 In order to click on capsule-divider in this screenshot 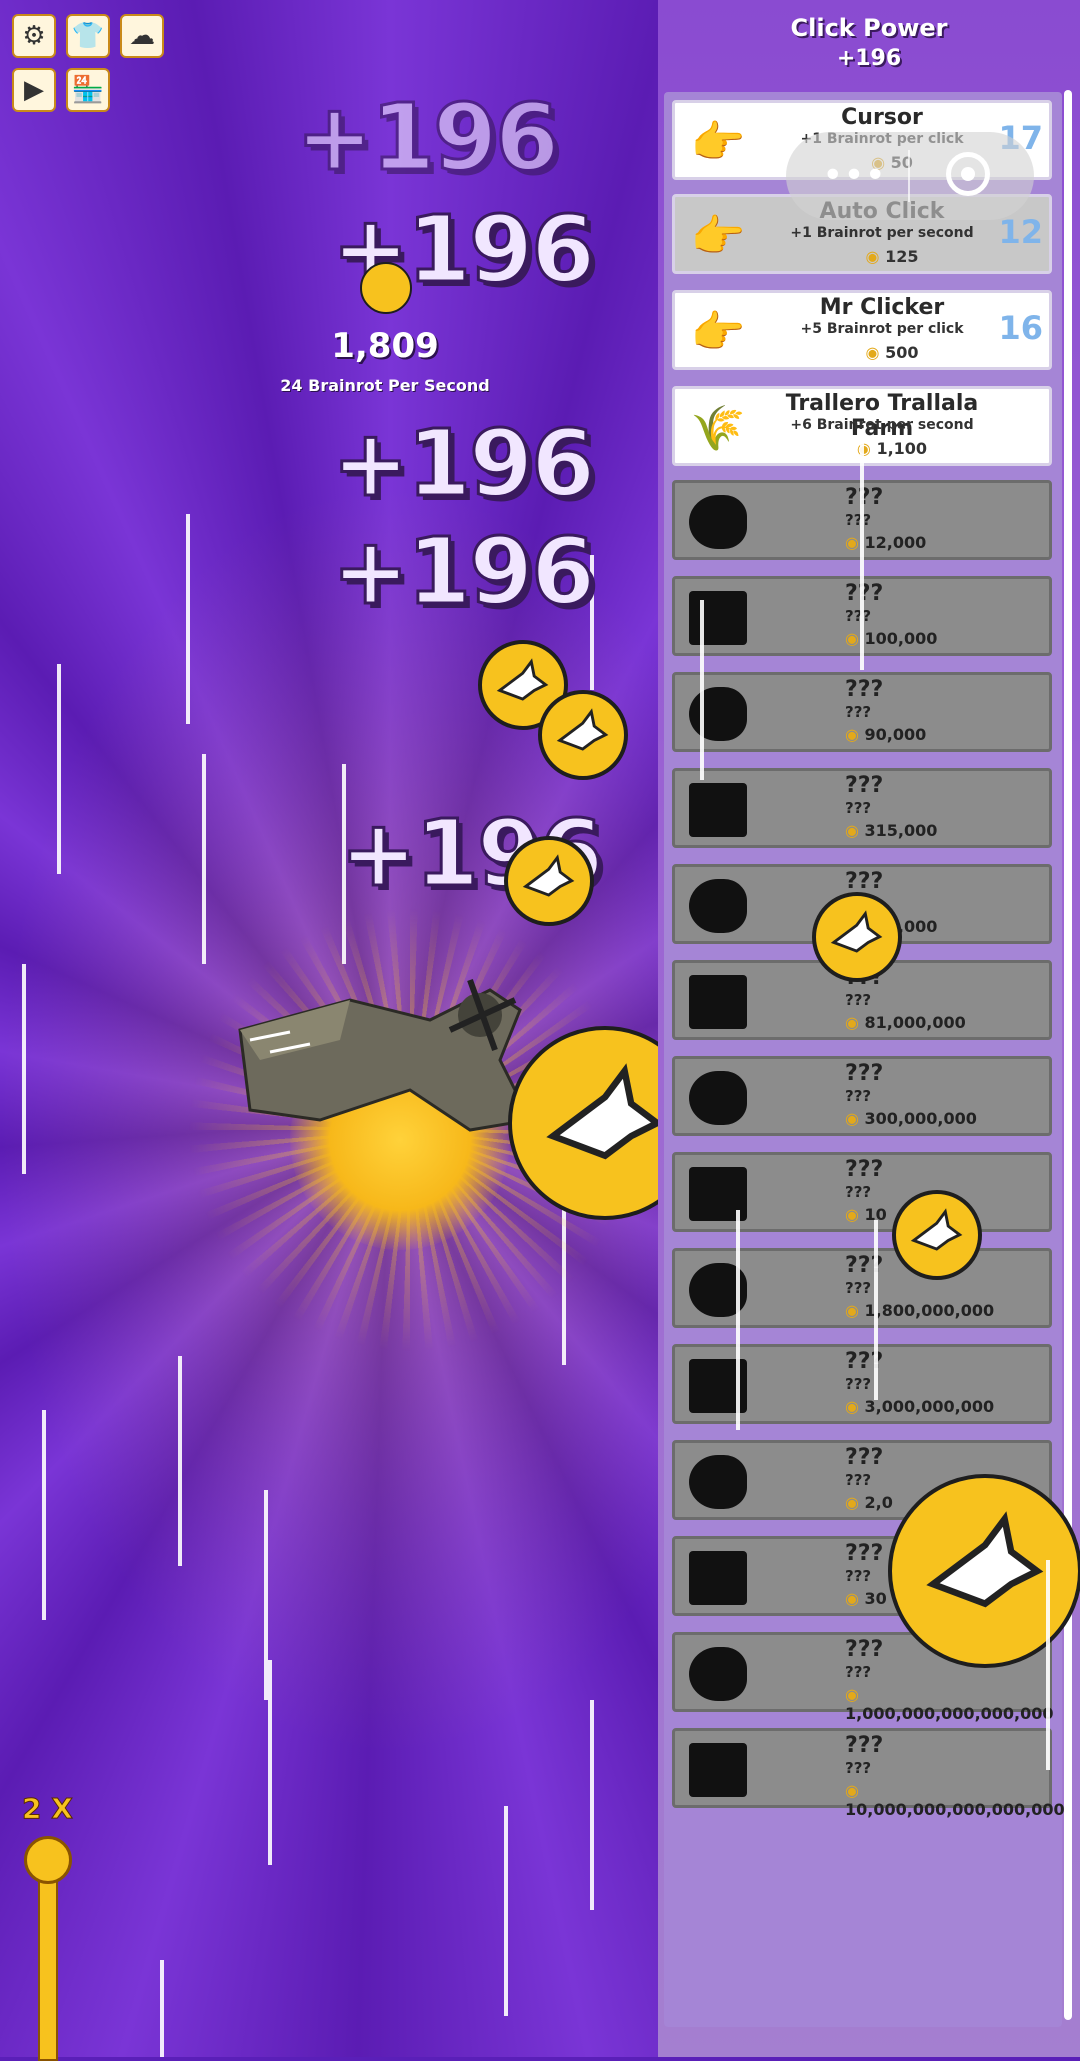, I will do `click(909, 176)`.